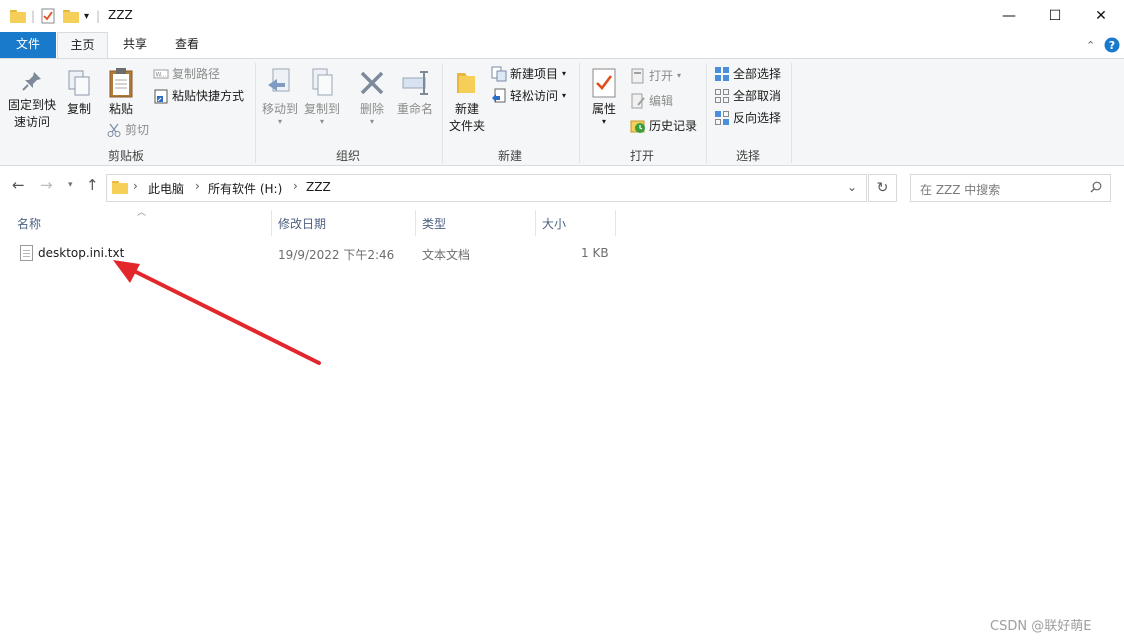 Image resolution: width=1124 pixels, height=642 pixels. I want to click on new-item-icon, so click(499, 74).